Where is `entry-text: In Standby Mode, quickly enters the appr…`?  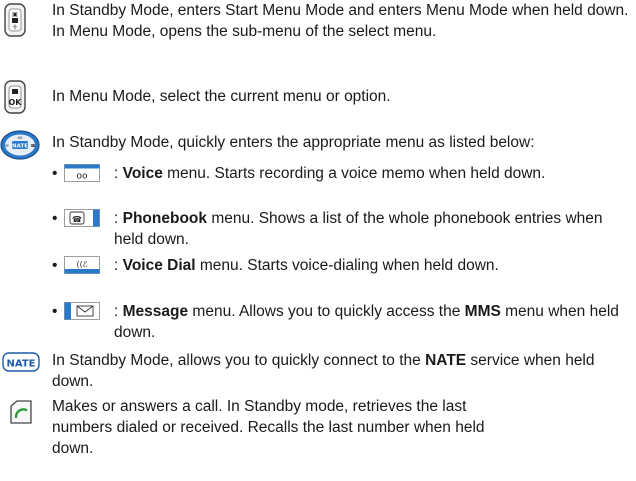
entry-text: In Standby Mode, quickly enters the appr… is located at coordinates (293, 142).